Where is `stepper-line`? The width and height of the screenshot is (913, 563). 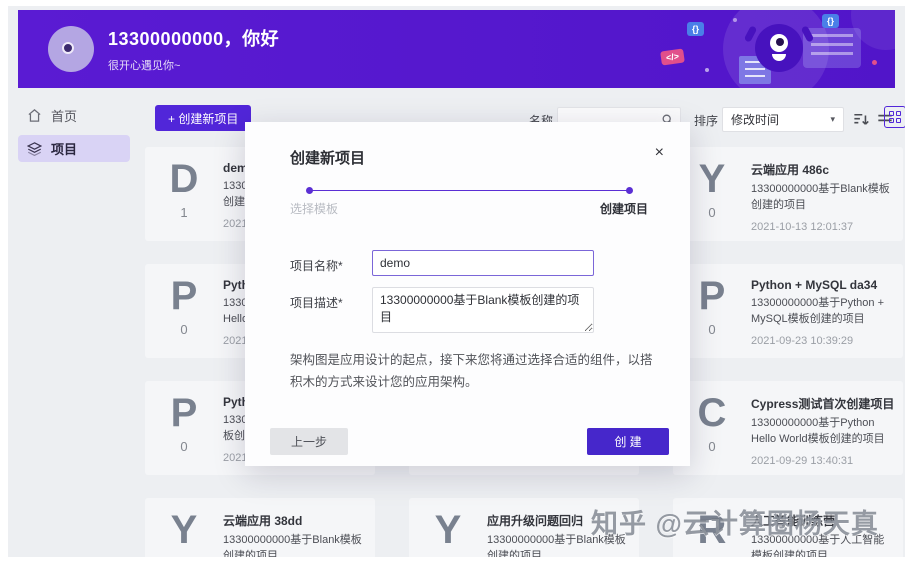 stepper-line is located at coordinates (469, 190).